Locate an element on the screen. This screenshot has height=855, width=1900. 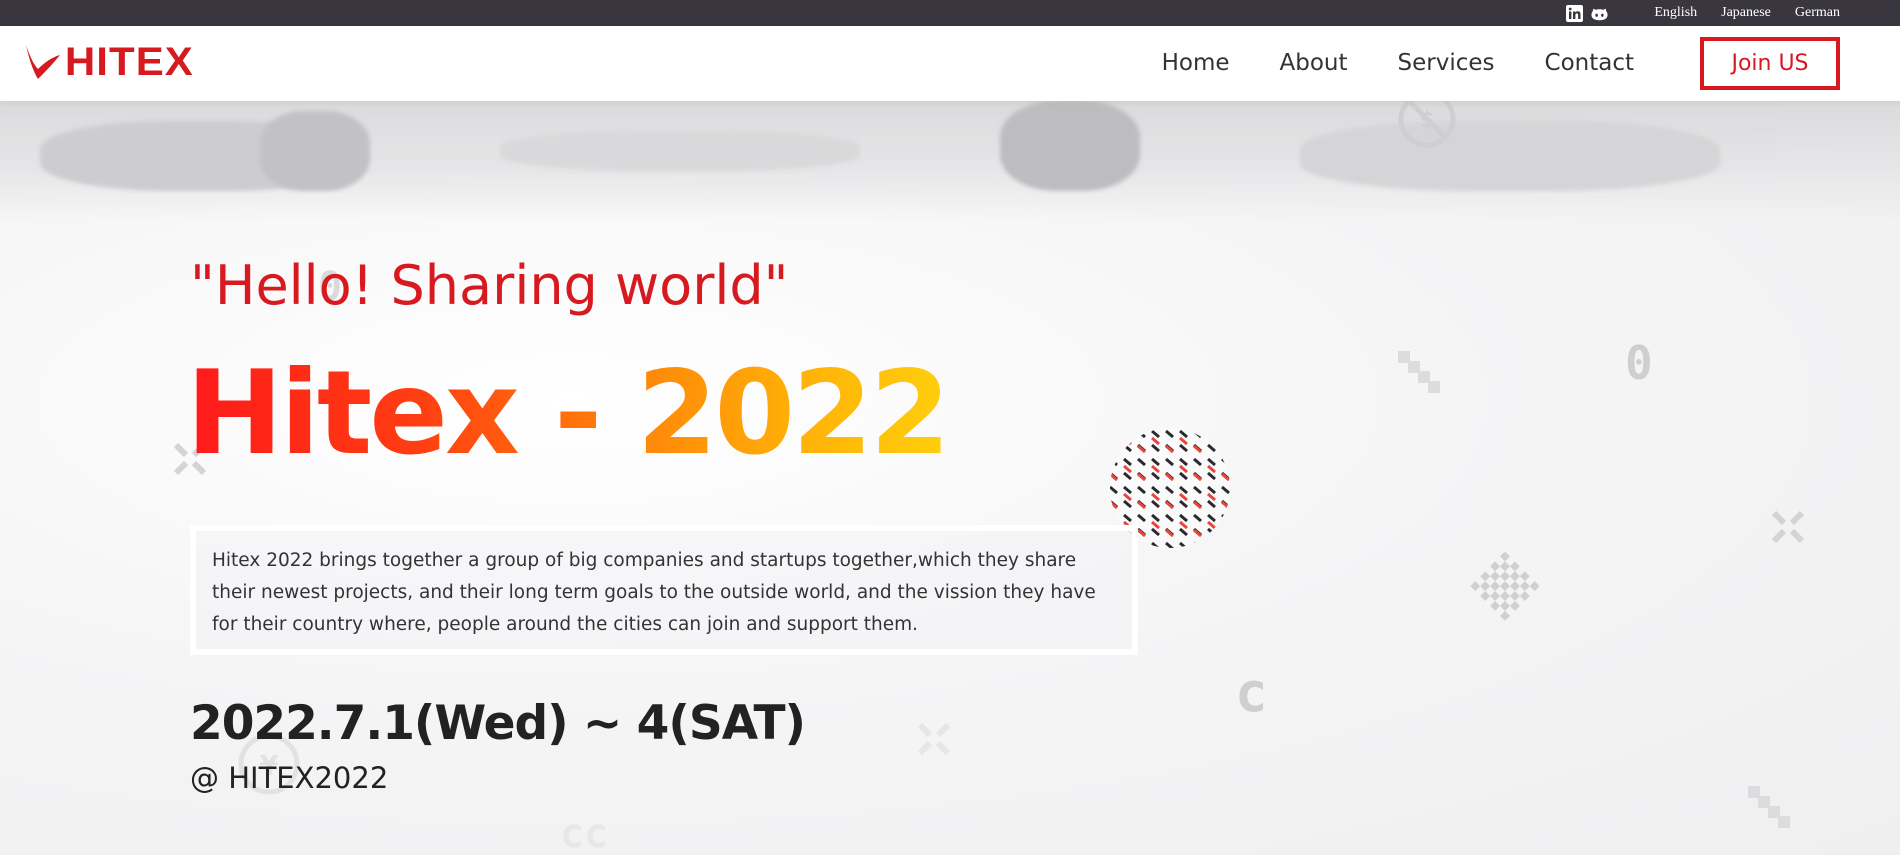
lang-german: German is located at coordinates (1817, 13).